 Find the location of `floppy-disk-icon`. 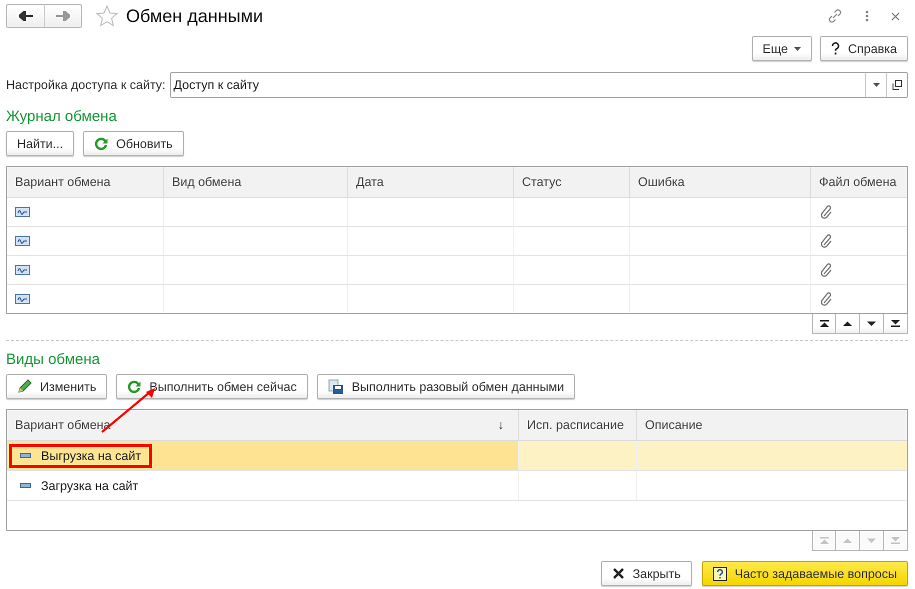

floppy-disk-icon is located at coordinates (336, 386).